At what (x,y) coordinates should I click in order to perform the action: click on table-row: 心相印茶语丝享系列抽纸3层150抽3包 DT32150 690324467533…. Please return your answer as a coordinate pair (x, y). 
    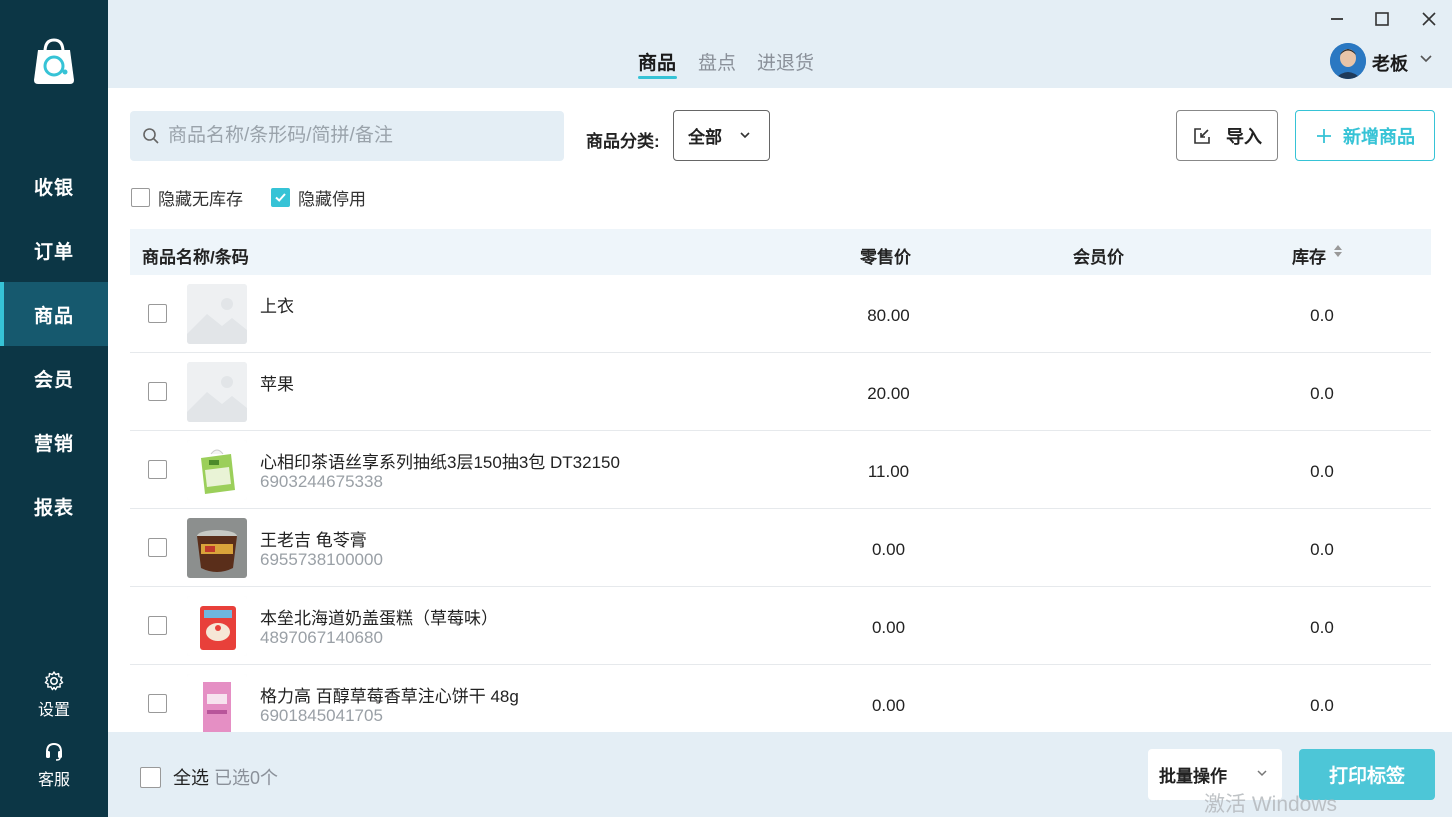
    Looking at the image, I should click on (780, 470).